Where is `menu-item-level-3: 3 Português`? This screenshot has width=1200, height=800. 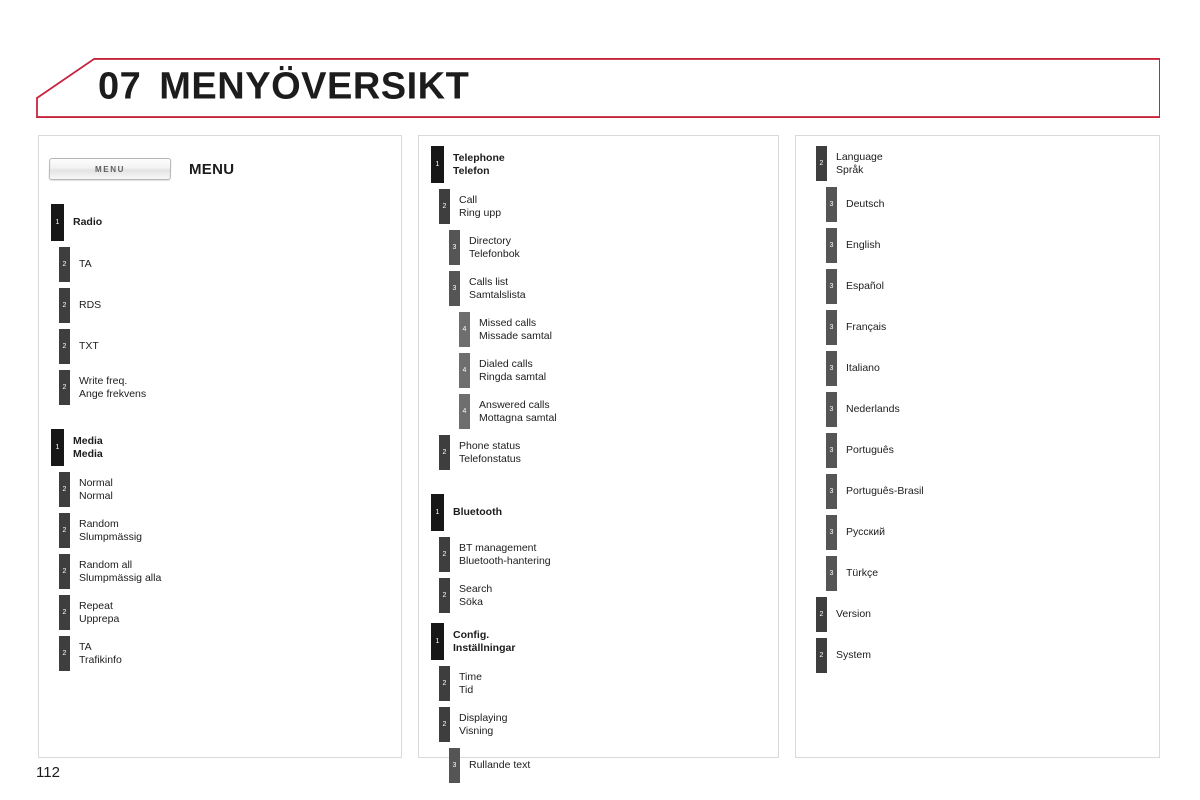
menu-item-level-3: 3 Português is located at coordinates (977, 450).